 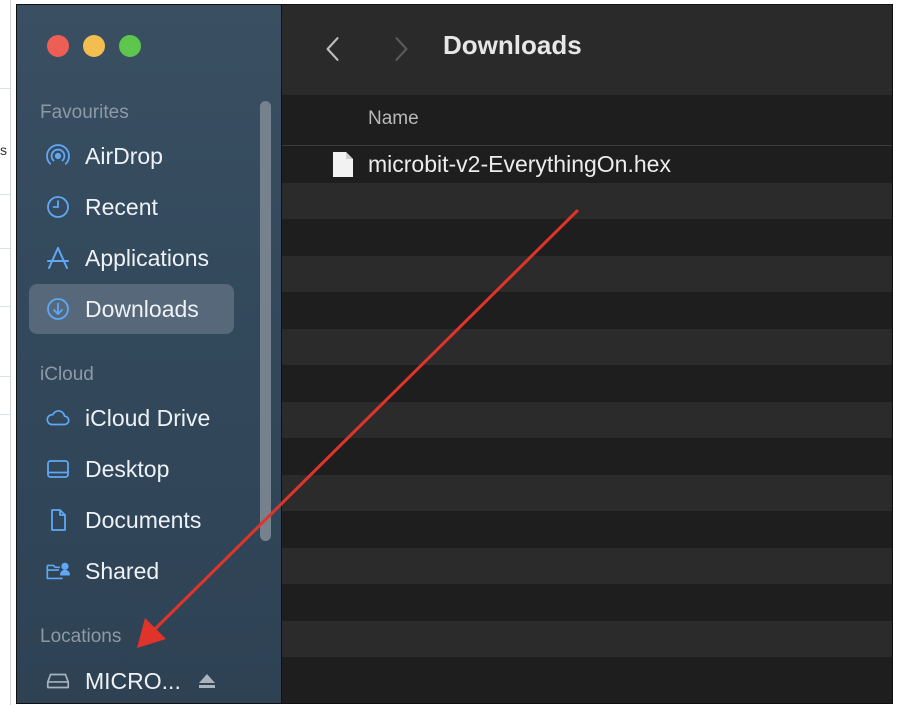 I want to click on section-label-locations: Locations, so click(x=81, y=636).